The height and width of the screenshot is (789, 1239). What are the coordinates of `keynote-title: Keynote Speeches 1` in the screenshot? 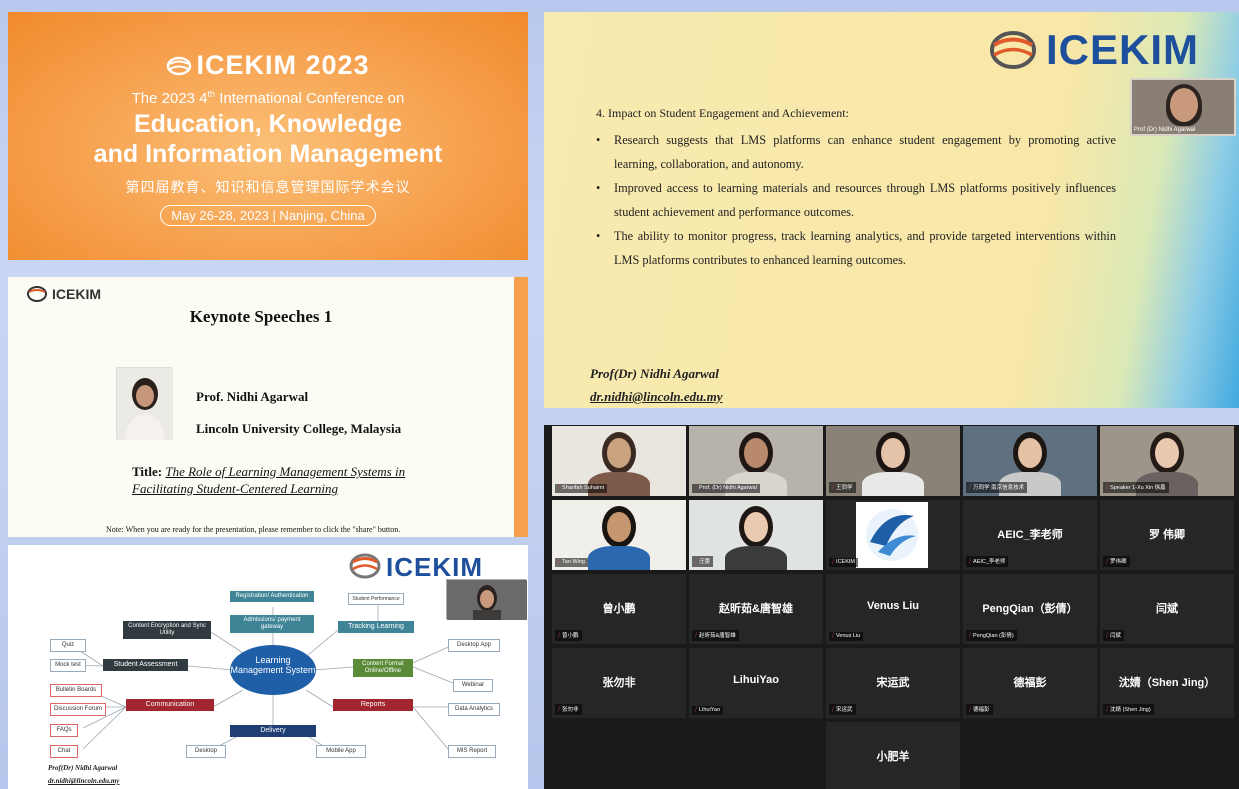 It's located at (261, 316).